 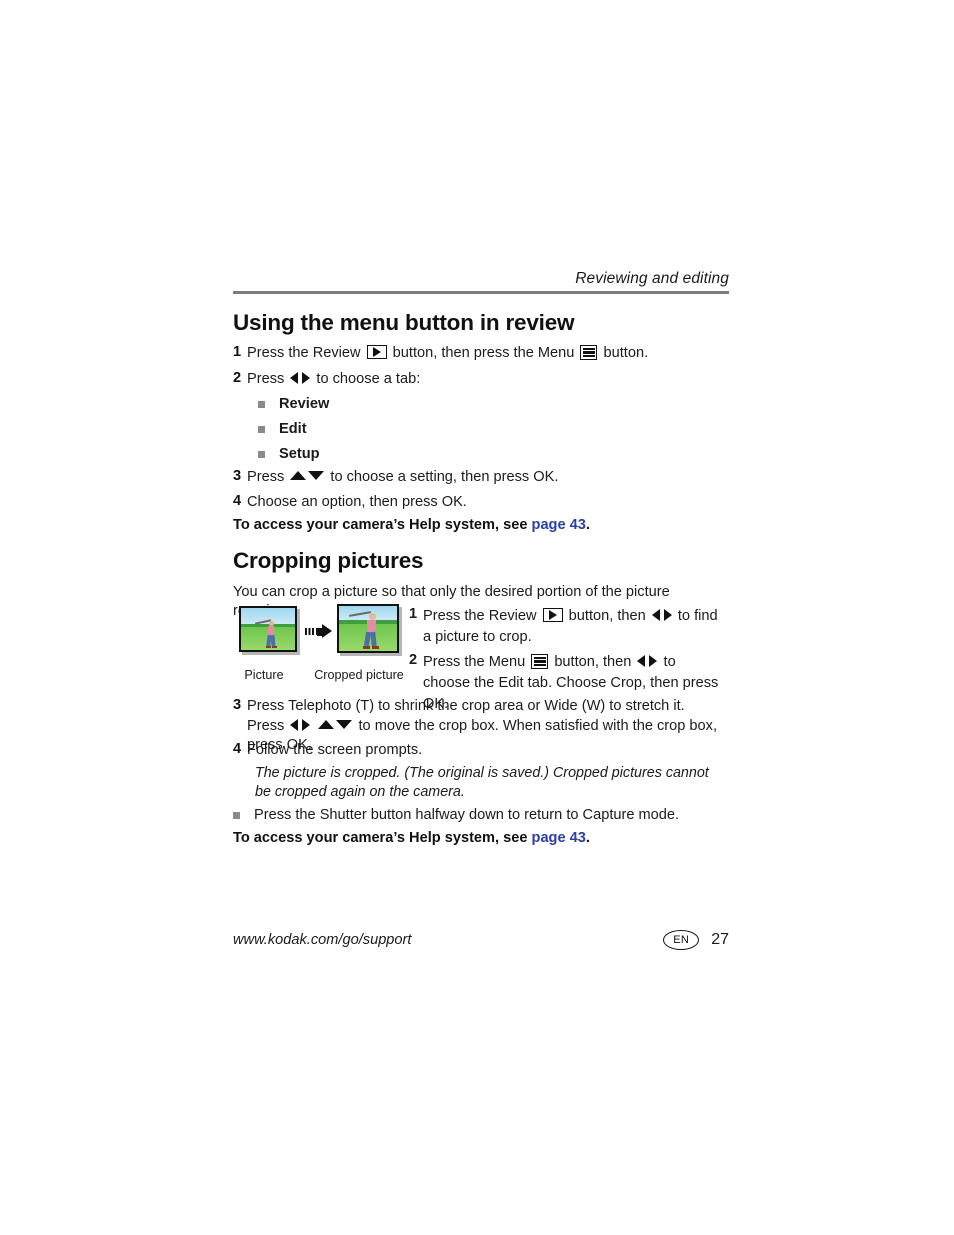 What do you see at coordinates (268, 629) in the screenshot?
I see `thumbnail-original-picture` at bounding box center [268, 629].